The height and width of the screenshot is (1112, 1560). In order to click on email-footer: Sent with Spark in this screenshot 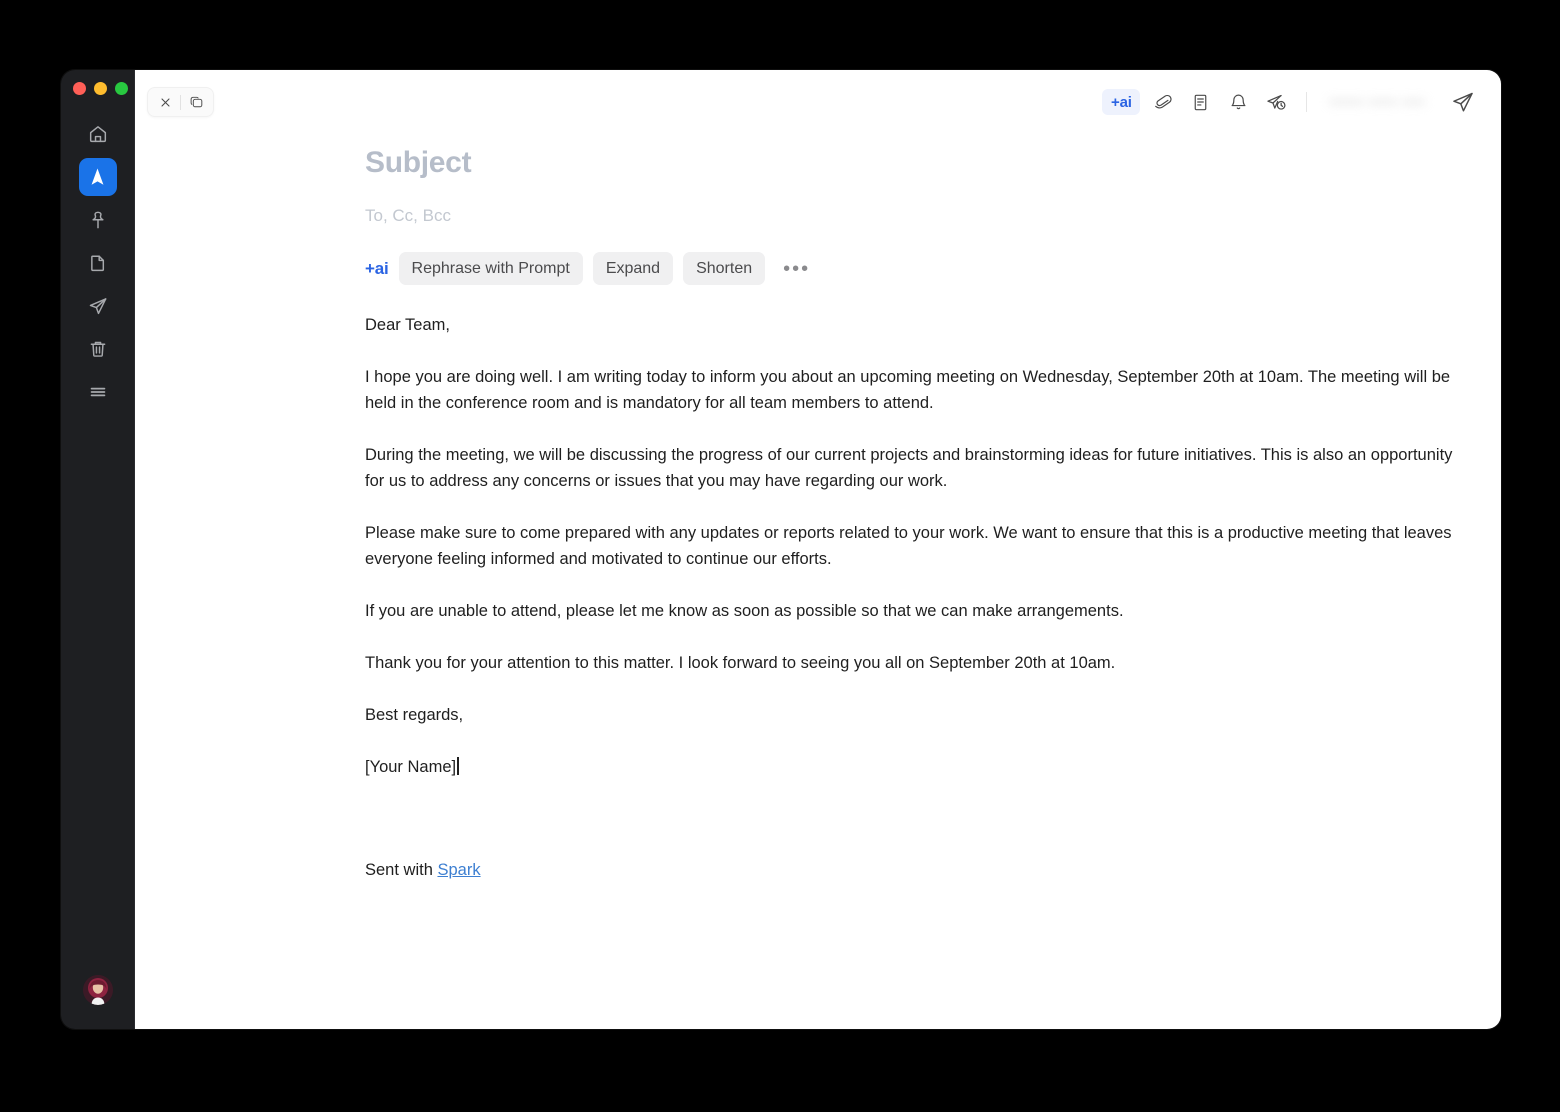, I will do `click(918, 844)`.